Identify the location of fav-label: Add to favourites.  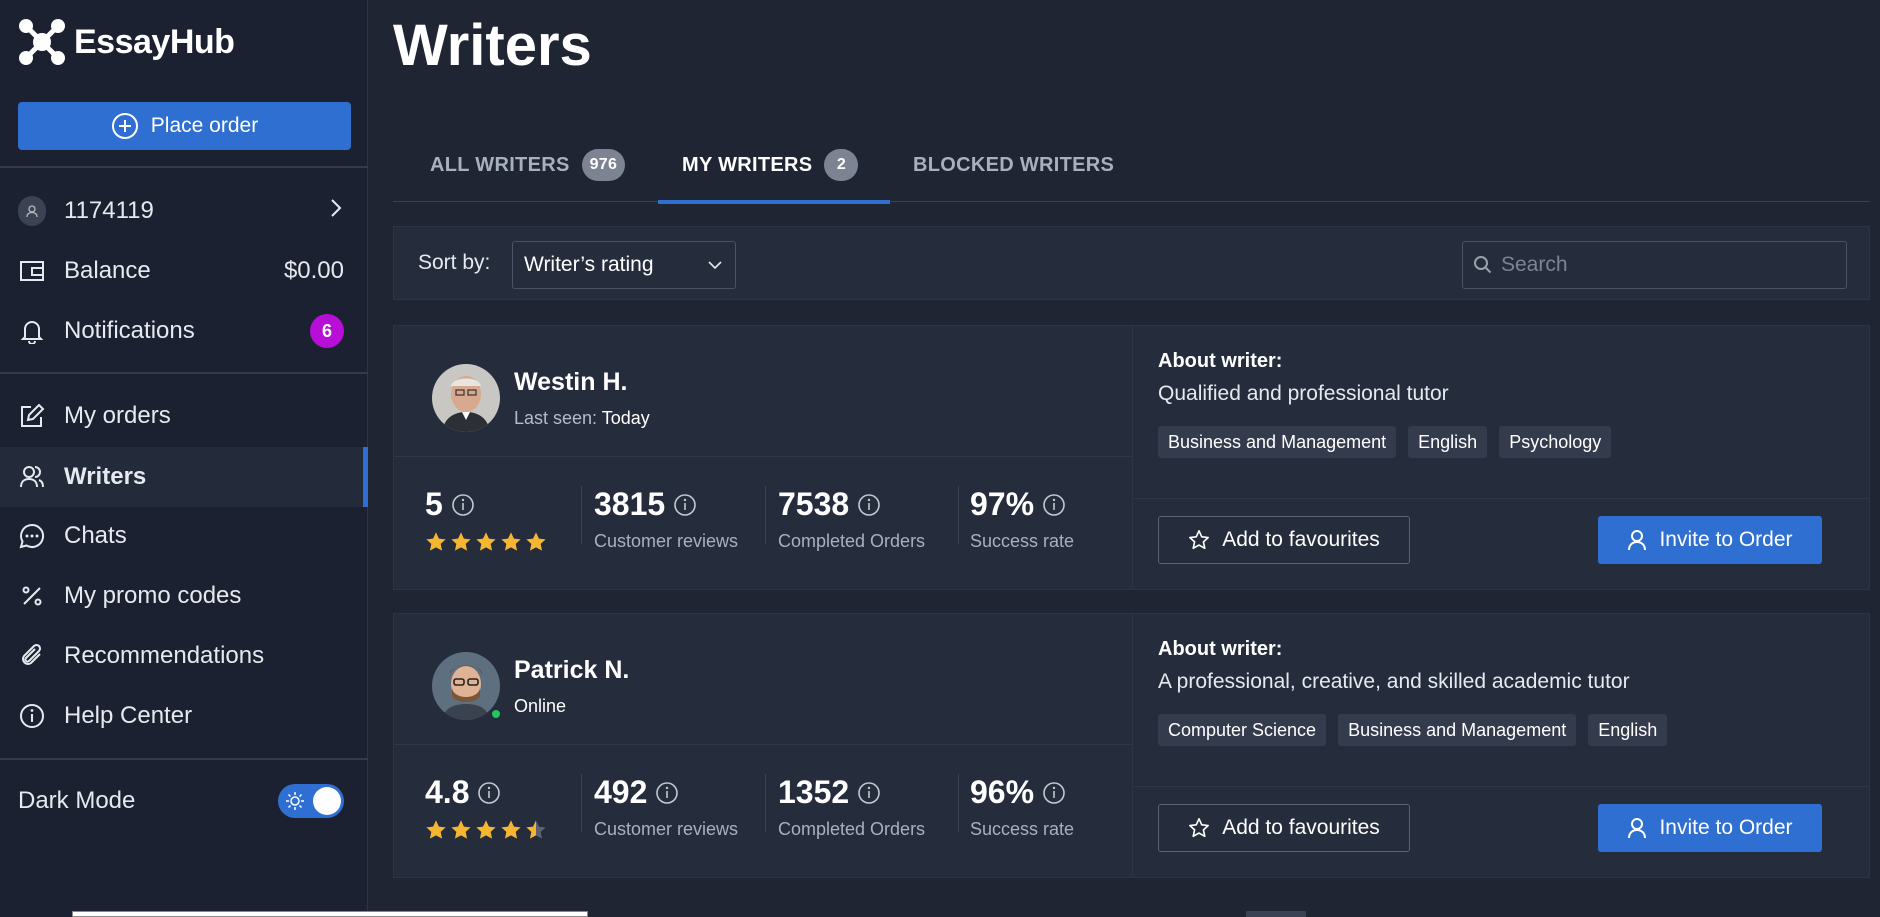
(1301, 539).